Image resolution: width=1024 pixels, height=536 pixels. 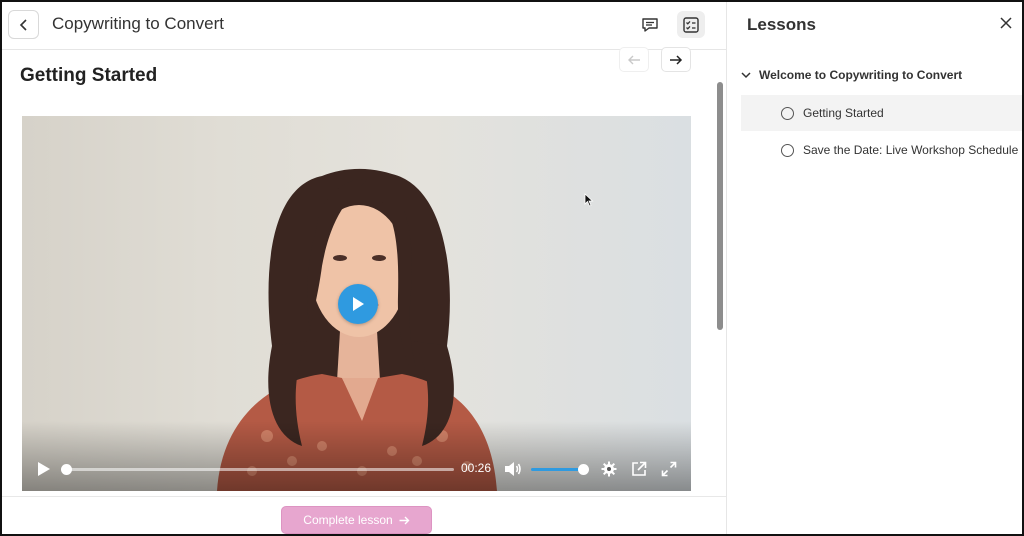 I want to click on lesson-item-label: Getting Started, so click(x=843, y=113).